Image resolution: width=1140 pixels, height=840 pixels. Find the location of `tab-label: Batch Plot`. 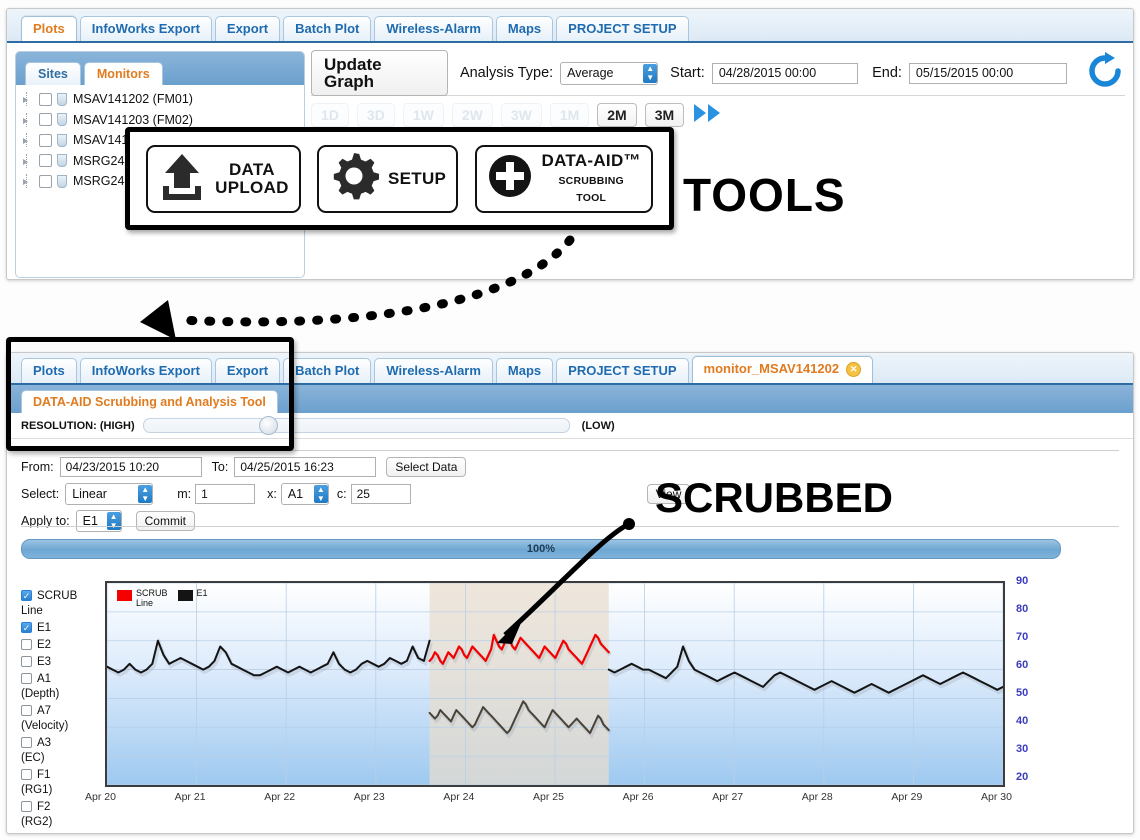

tab-label: Batch Plot is located at coordinates (327, 370).